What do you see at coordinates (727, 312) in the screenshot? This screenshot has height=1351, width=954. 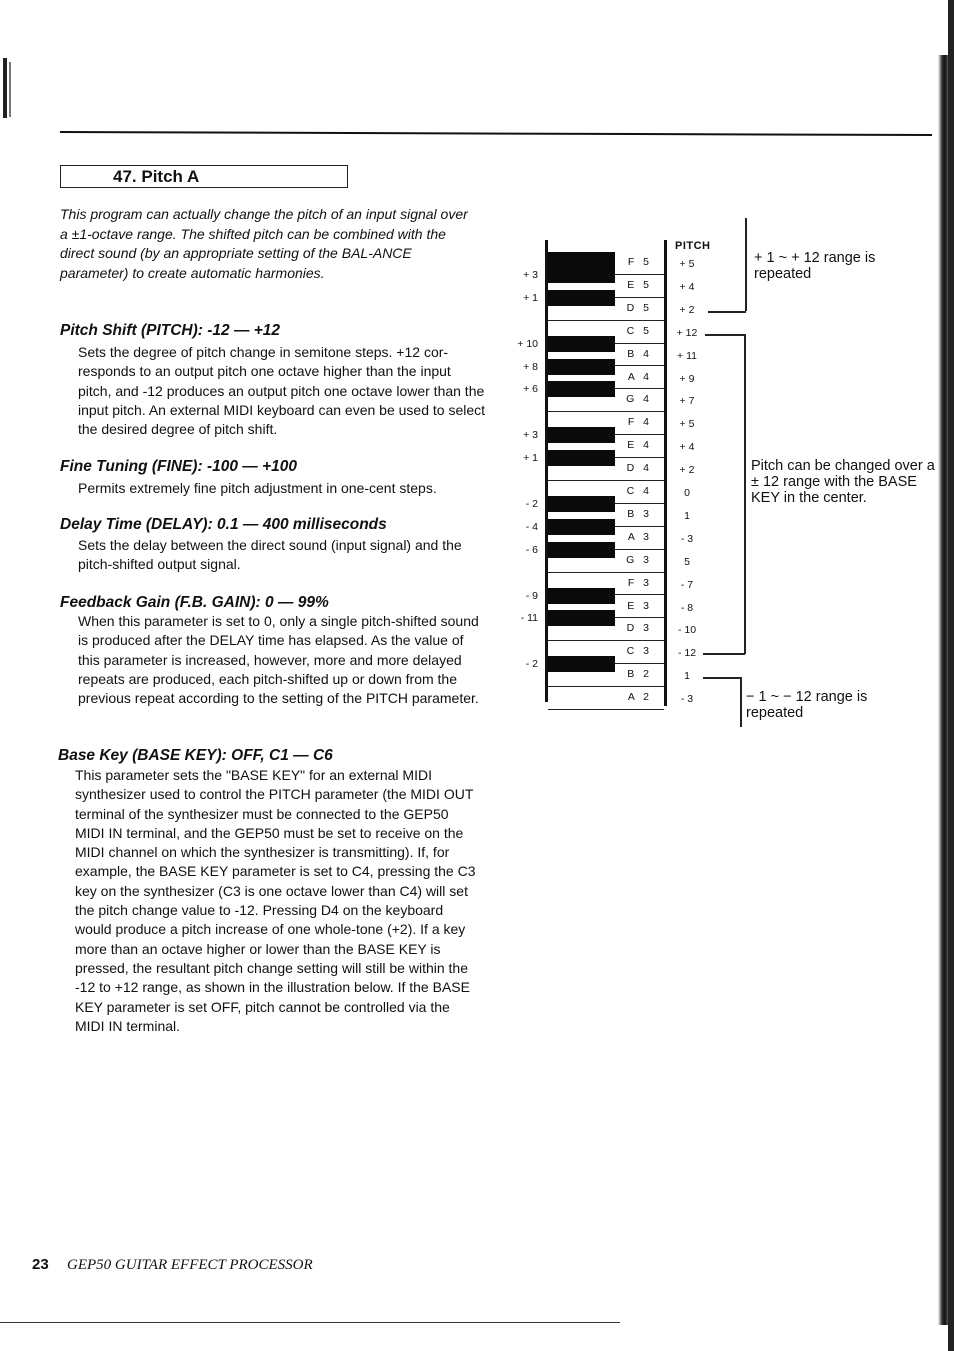 I see `upper-bracket-tick` at bounding box center [727, 312].